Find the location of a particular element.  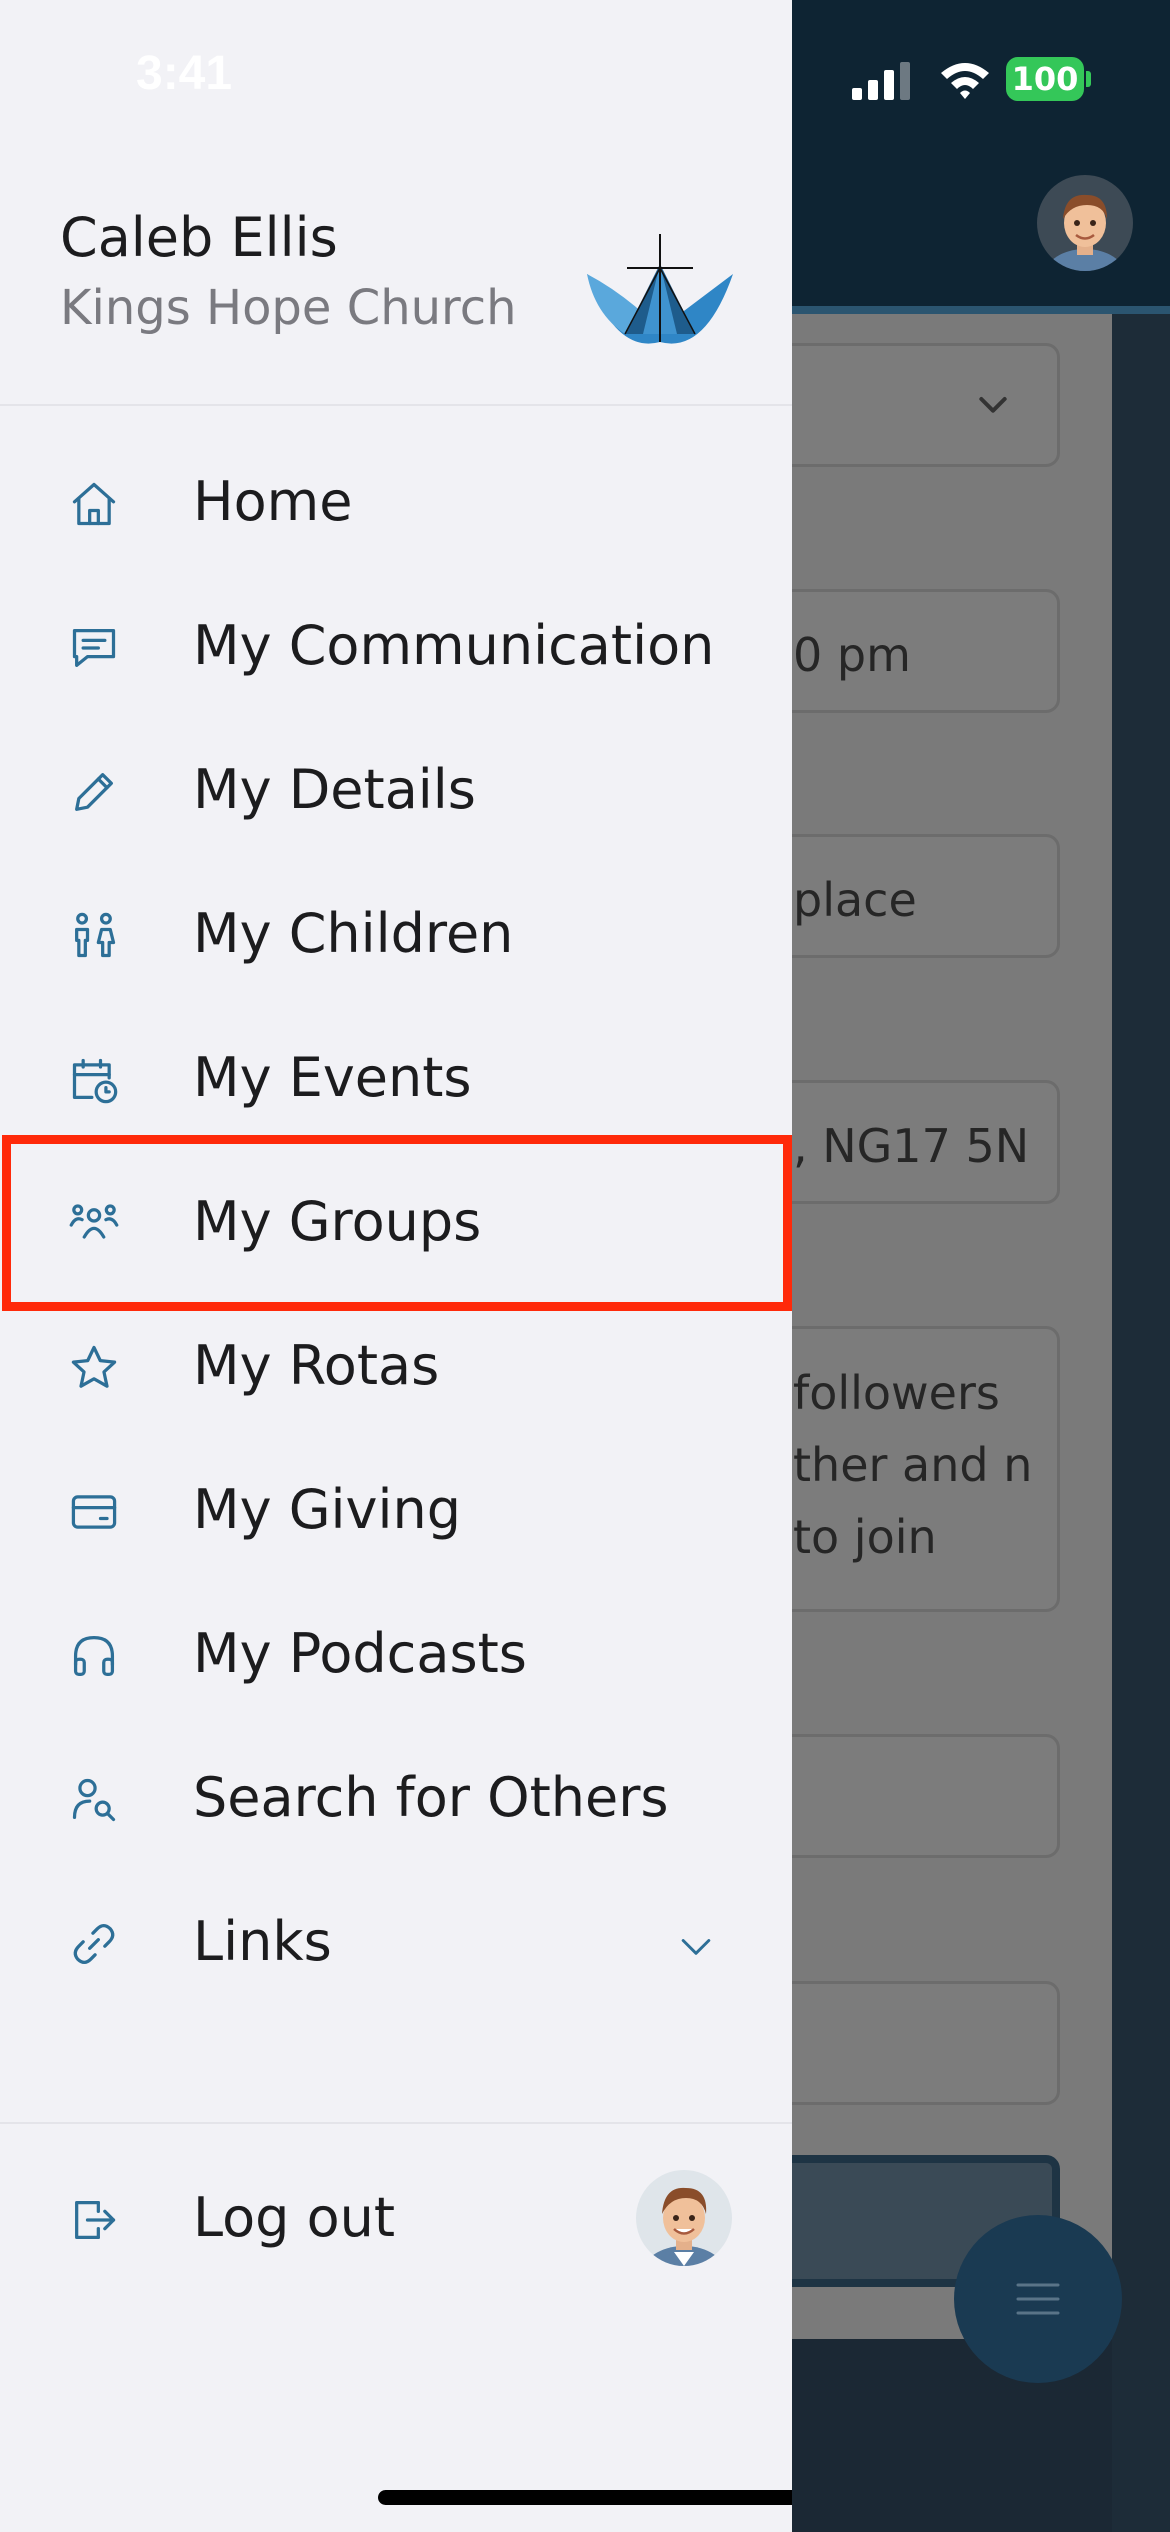

background-field-text: place is located at coordinates (855, 900).